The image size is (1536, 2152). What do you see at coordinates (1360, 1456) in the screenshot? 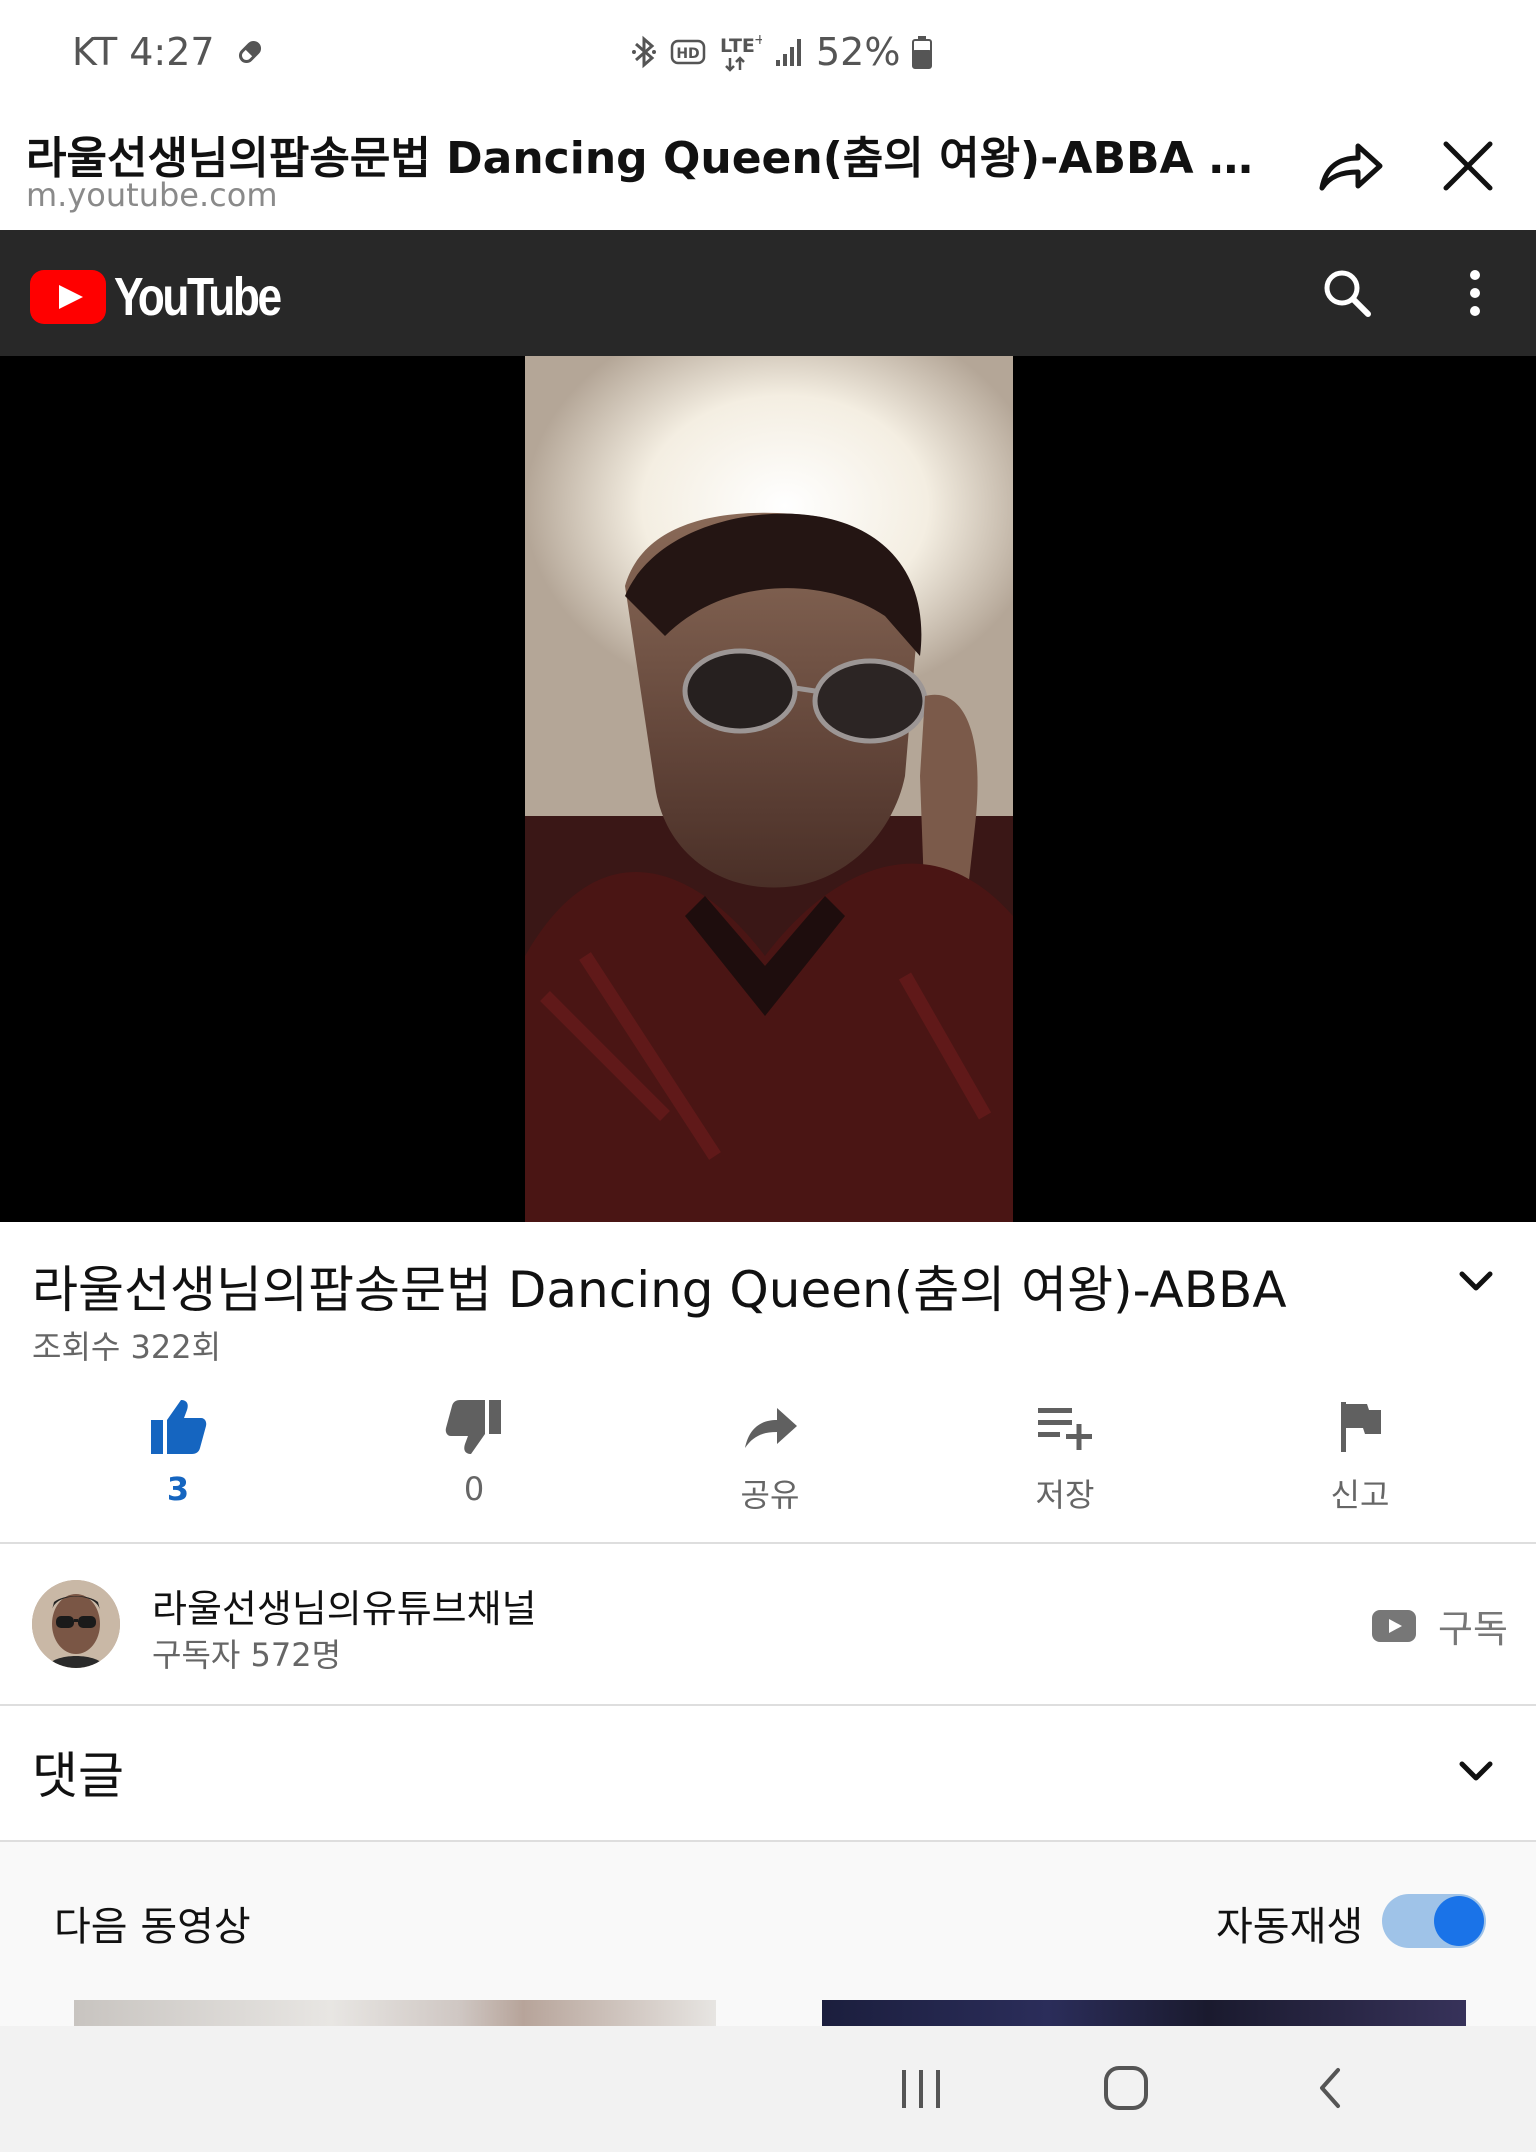
I see `report-button: 신고` at bounding box center [1360, 1456].